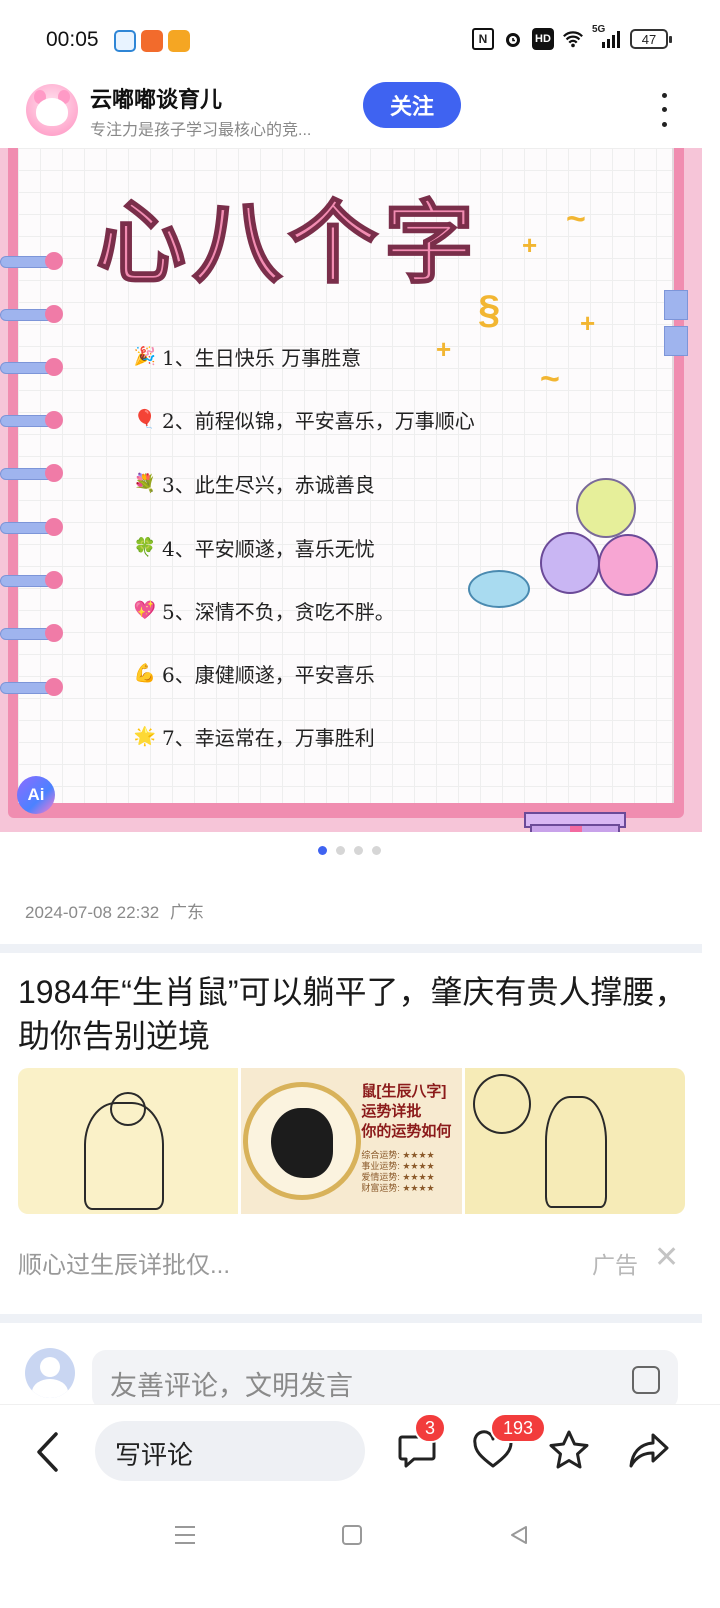  I want to click on signal-icon: 5G, so click(607, 37).